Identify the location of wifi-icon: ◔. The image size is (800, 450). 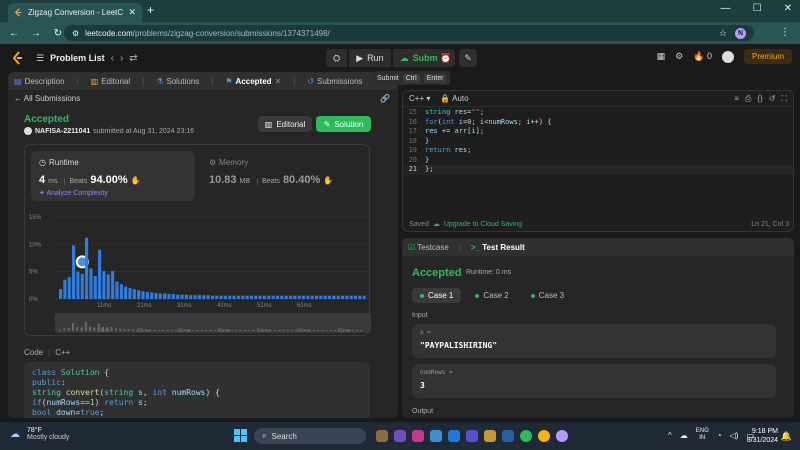
(719, 435).